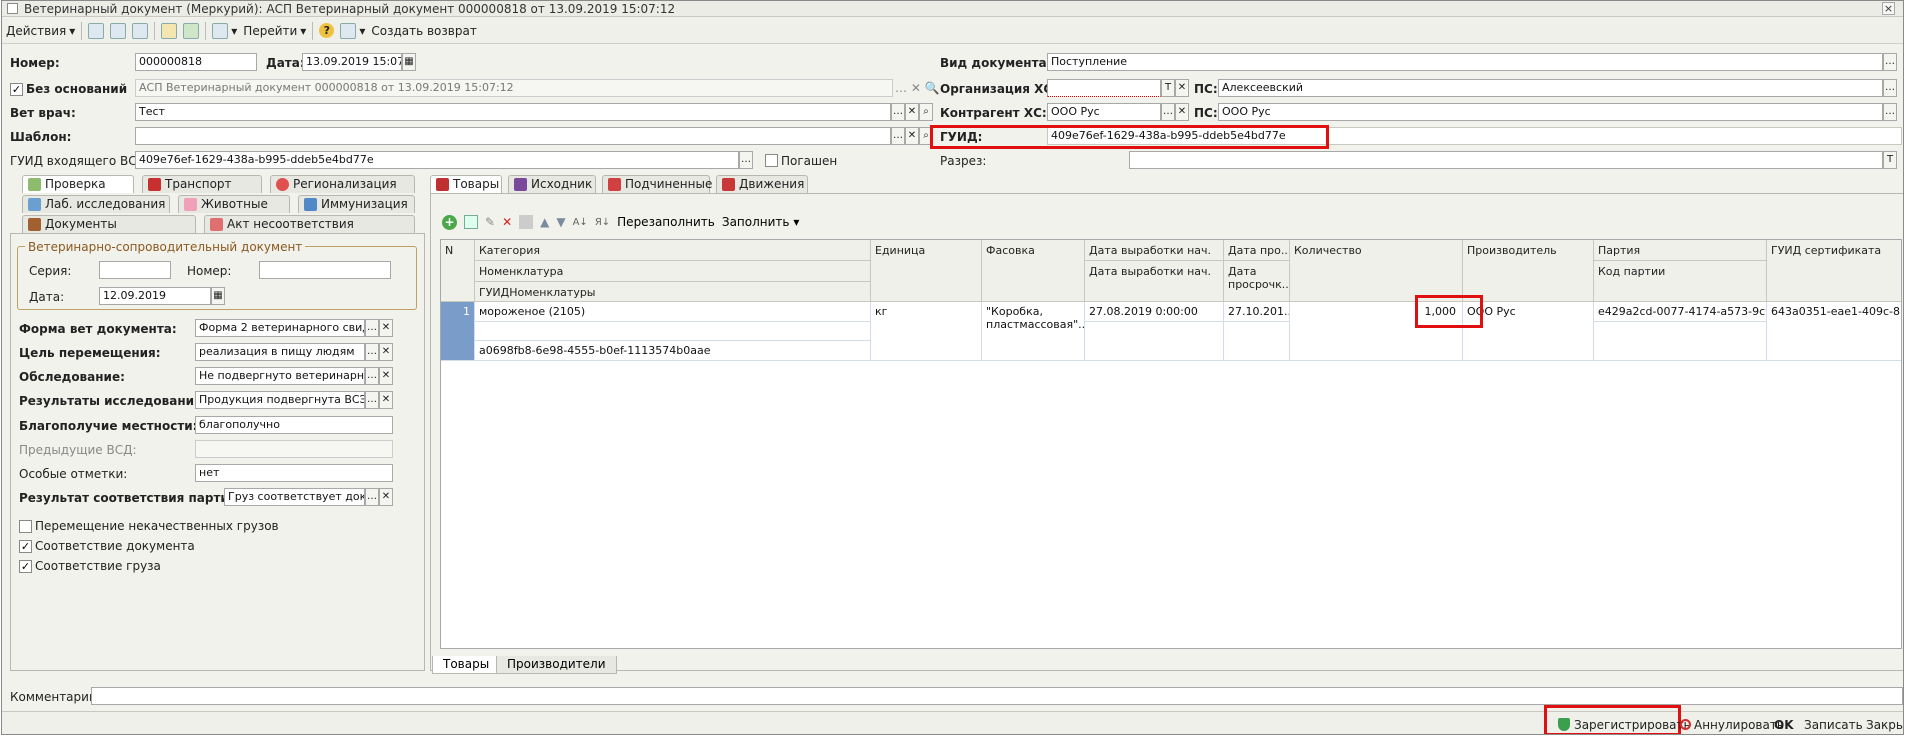 This screenshot has height=737, width=1906. What do you see at coordinates (16, 89) in the screenshot?
I see `no-basis-checkbox: ✓` at bounding box center [16, 89].